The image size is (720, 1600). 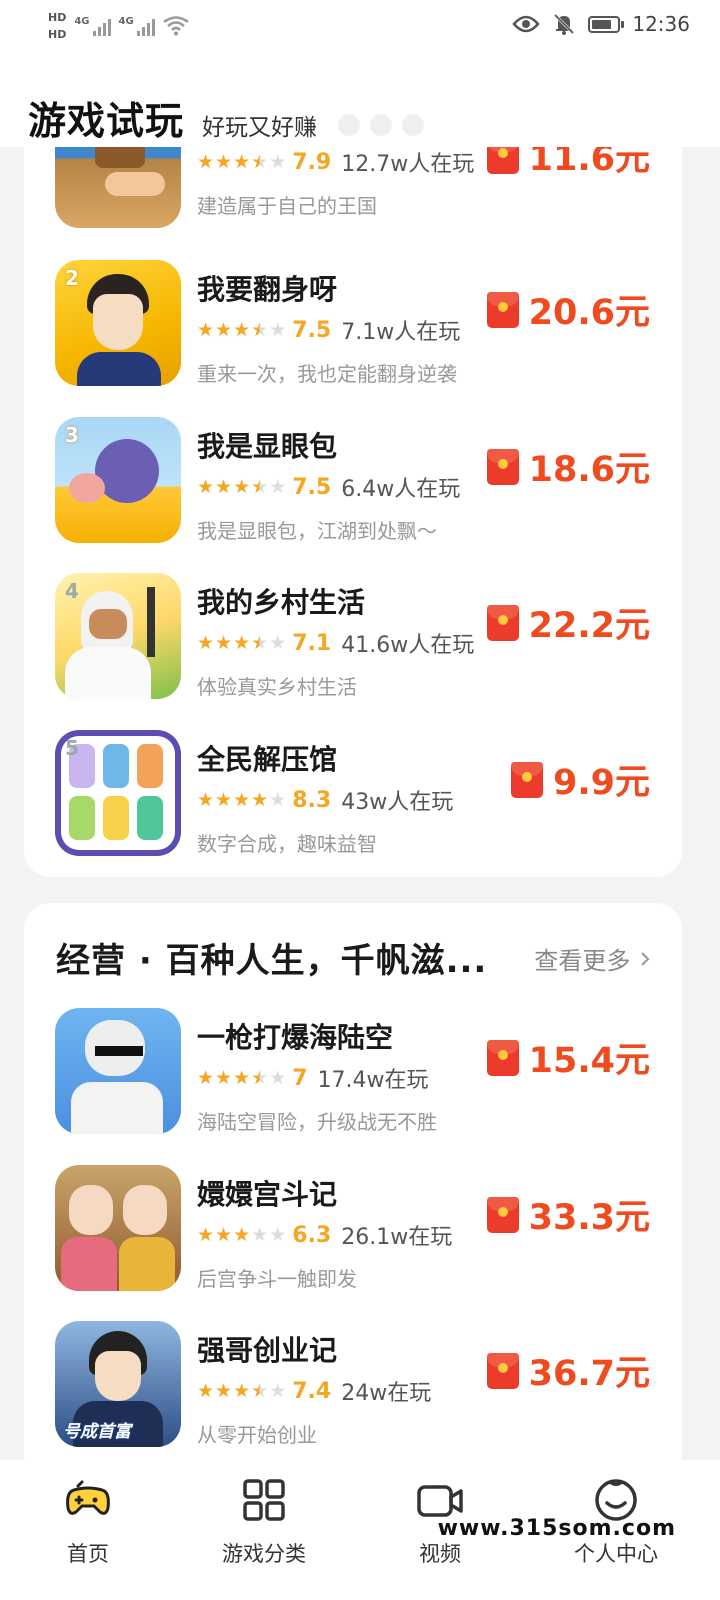 I want to click on clock: 12:36, so click(x=661, y=24).